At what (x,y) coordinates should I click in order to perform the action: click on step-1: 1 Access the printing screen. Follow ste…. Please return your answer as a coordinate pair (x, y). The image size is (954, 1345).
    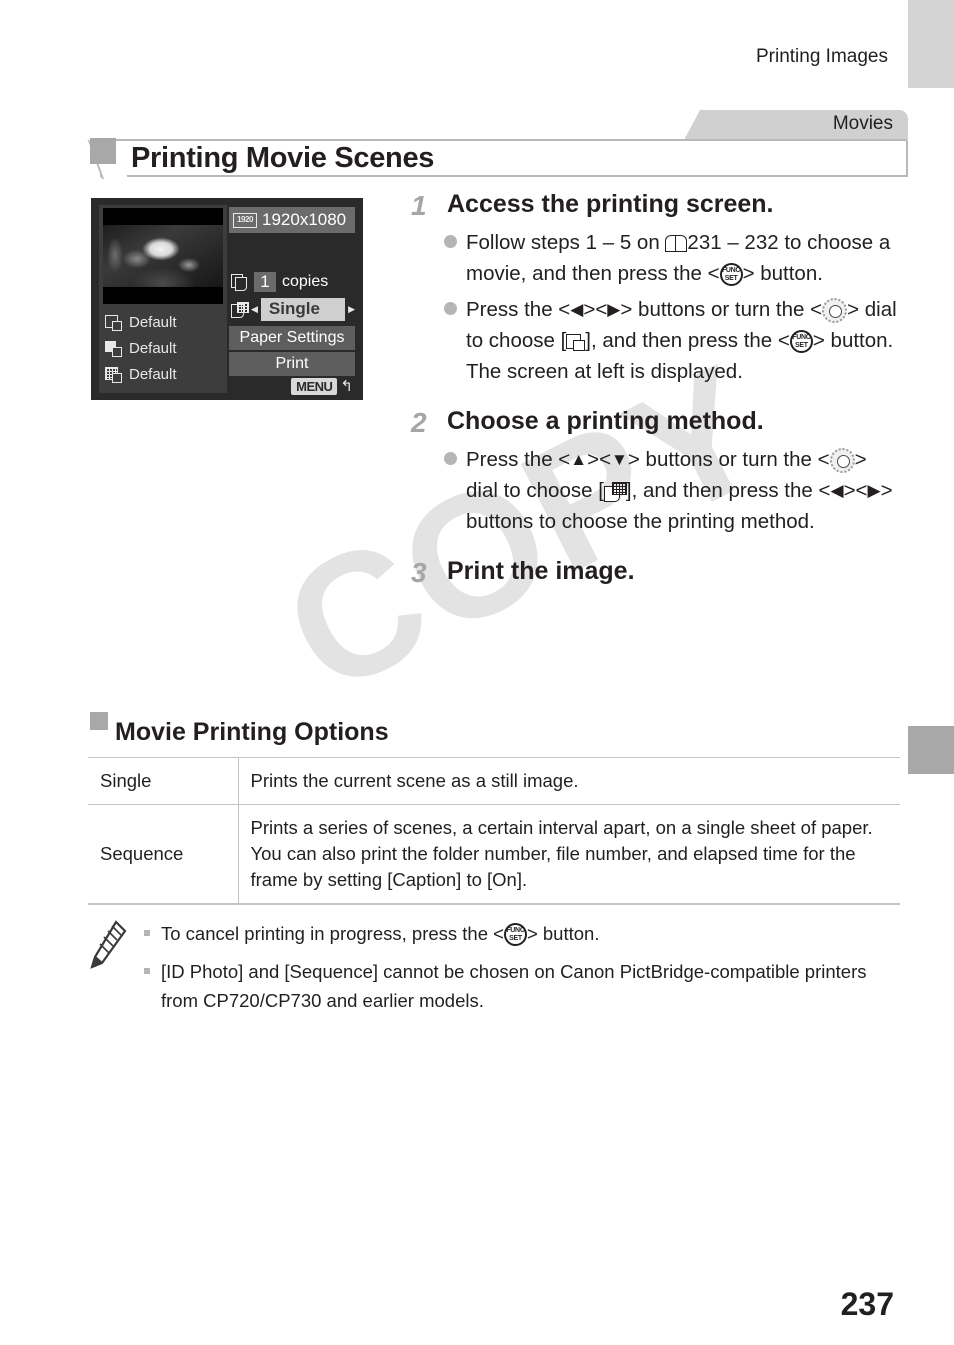
    Looking at the image, I should click on (656, 289).